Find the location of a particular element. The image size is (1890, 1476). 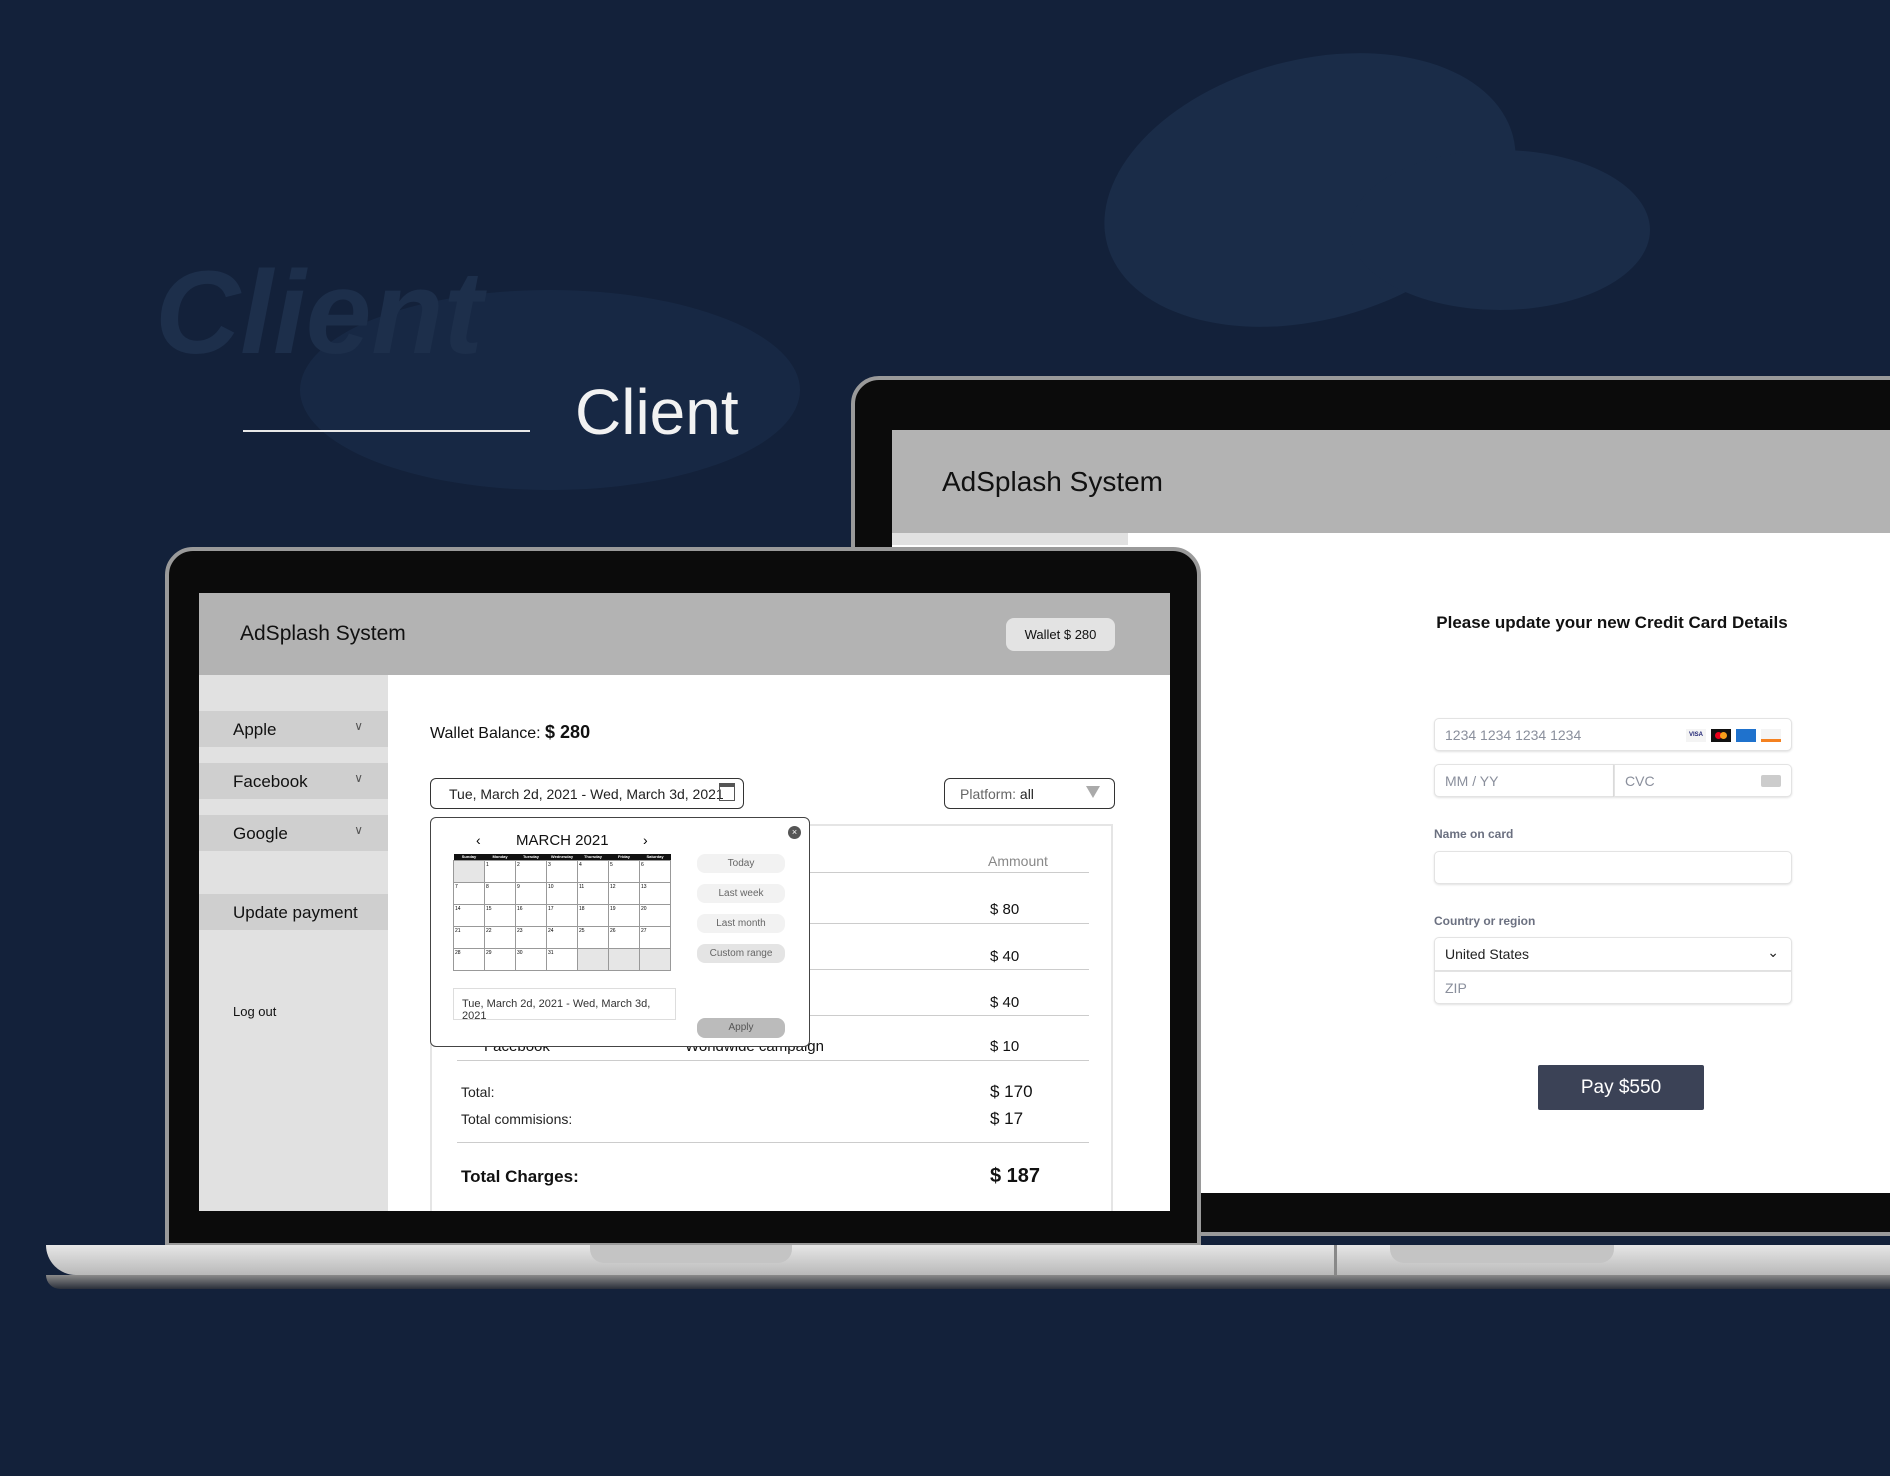

cvc-placeholder: CVC is located at coordinates (1640, 781).